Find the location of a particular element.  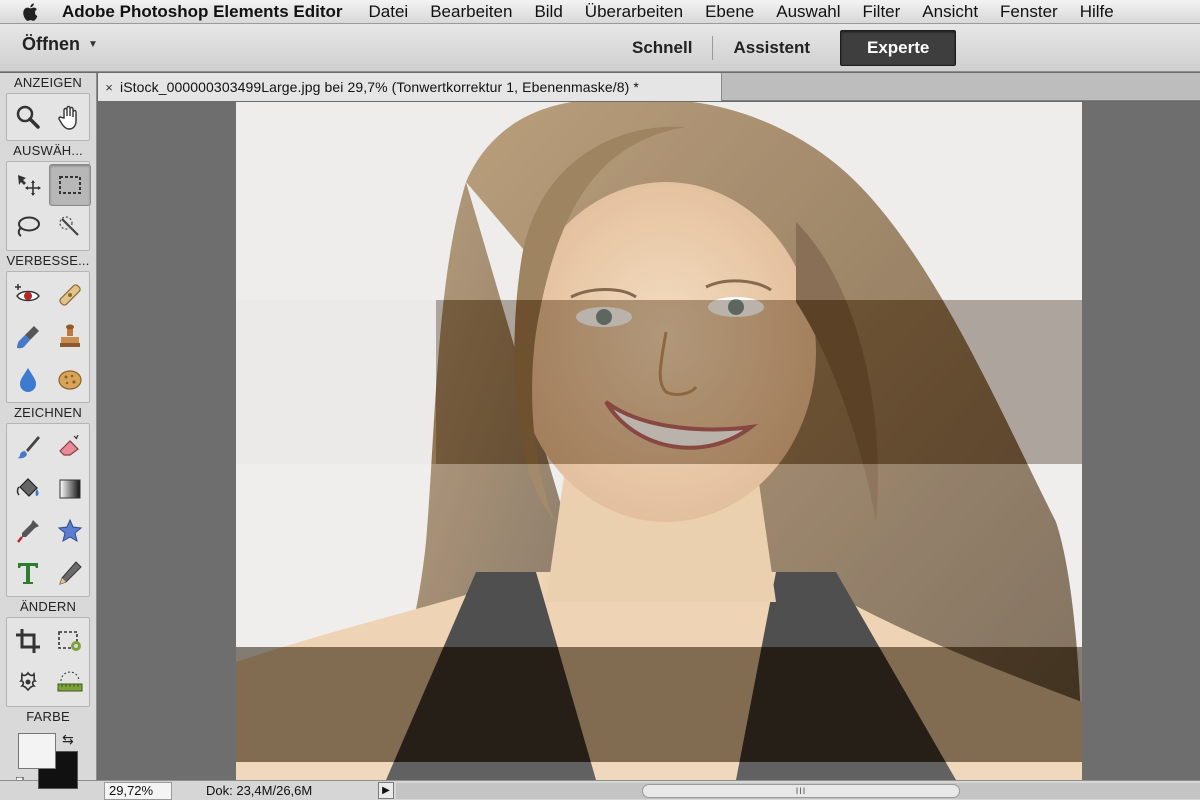

content-move-icon is located at coordinates (28, 681).